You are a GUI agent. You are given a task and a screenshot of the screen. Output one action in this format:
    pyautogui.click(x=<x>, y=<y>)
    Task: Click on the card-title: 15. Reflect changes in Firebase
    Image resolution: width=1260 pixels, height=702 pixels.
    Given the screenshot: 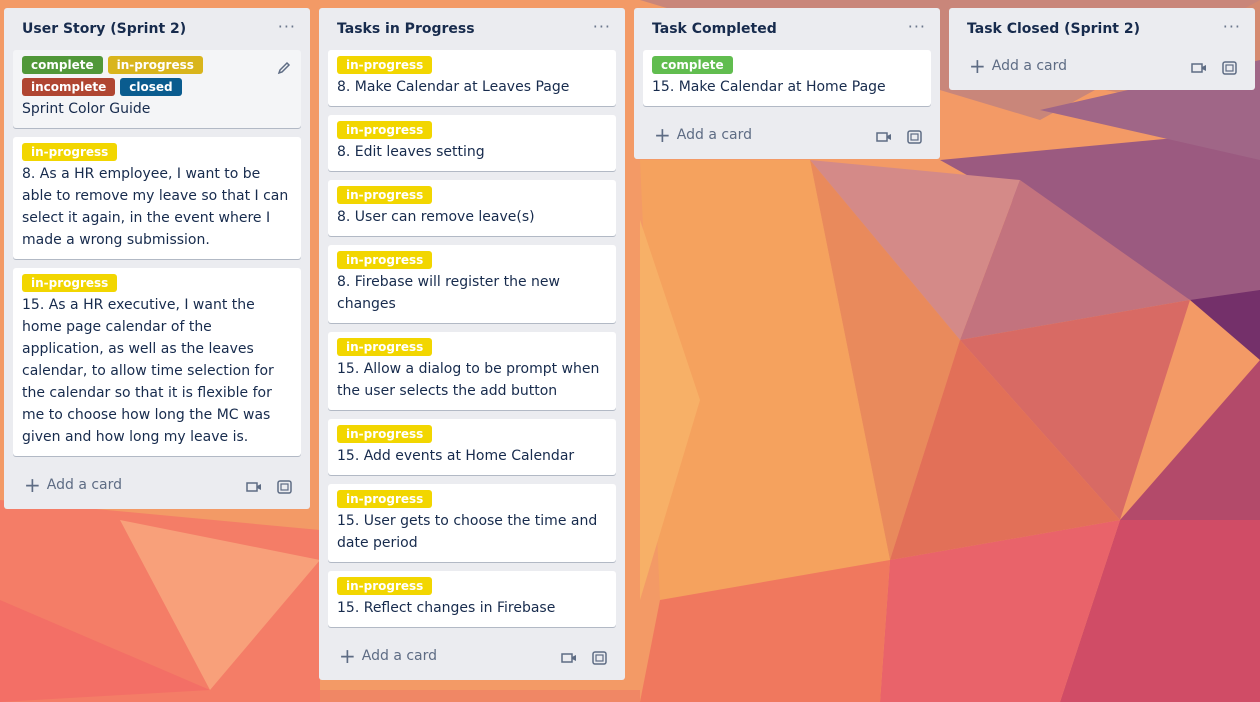 What is the action you would take?
    pyautogui.click(x=446, y=608)
    